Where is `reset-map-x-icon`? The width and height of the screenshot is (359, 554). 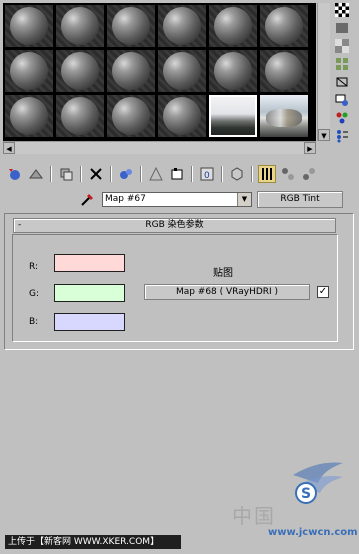
reset-map-x-icon is located at coordinates (96, 174).